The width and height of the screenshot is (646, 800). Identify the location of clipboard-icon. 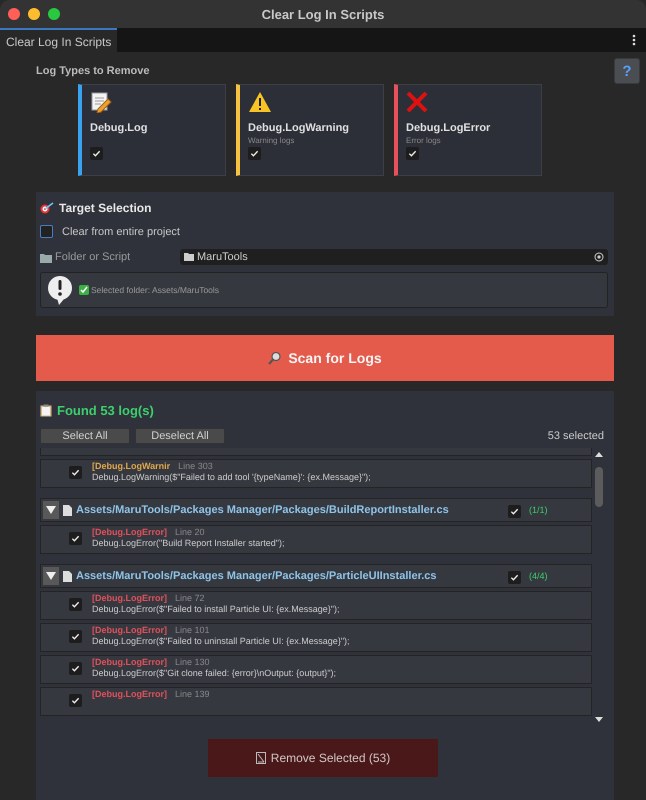
(46, 410).